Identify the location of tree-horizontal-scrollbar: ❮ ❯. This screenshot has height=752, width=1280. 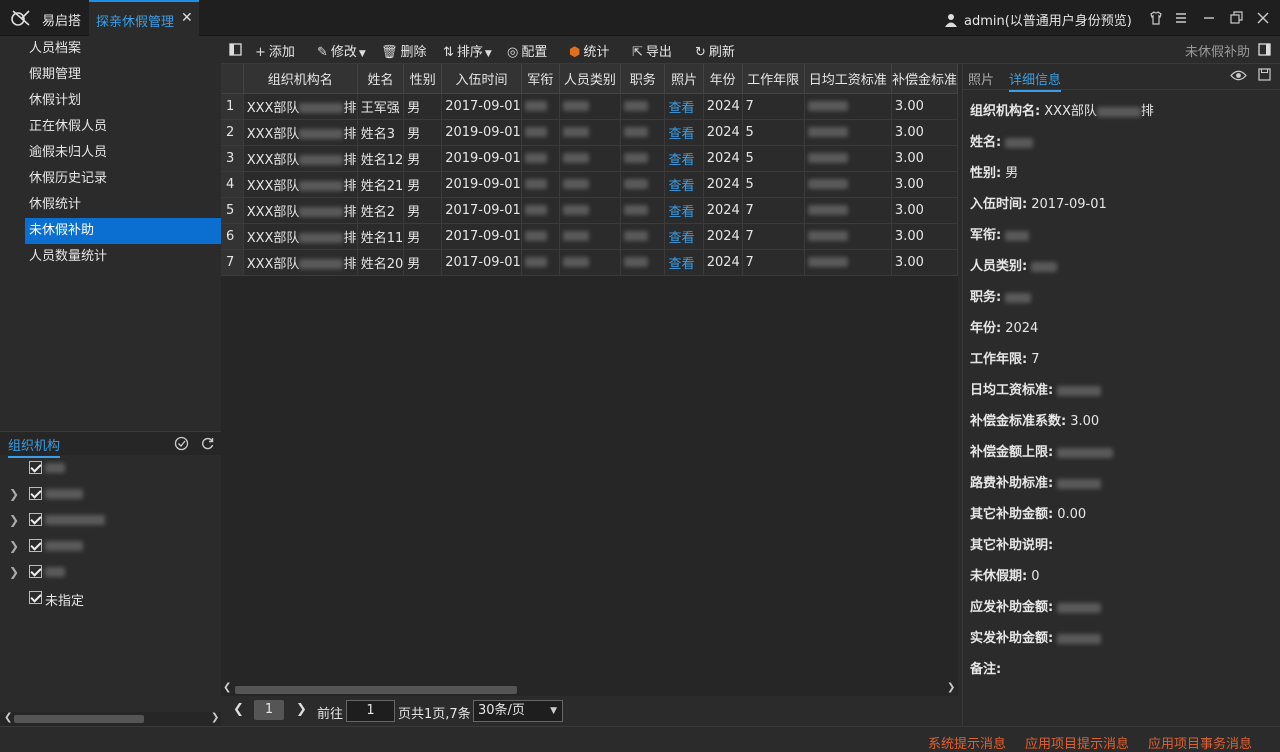
(110, 719).